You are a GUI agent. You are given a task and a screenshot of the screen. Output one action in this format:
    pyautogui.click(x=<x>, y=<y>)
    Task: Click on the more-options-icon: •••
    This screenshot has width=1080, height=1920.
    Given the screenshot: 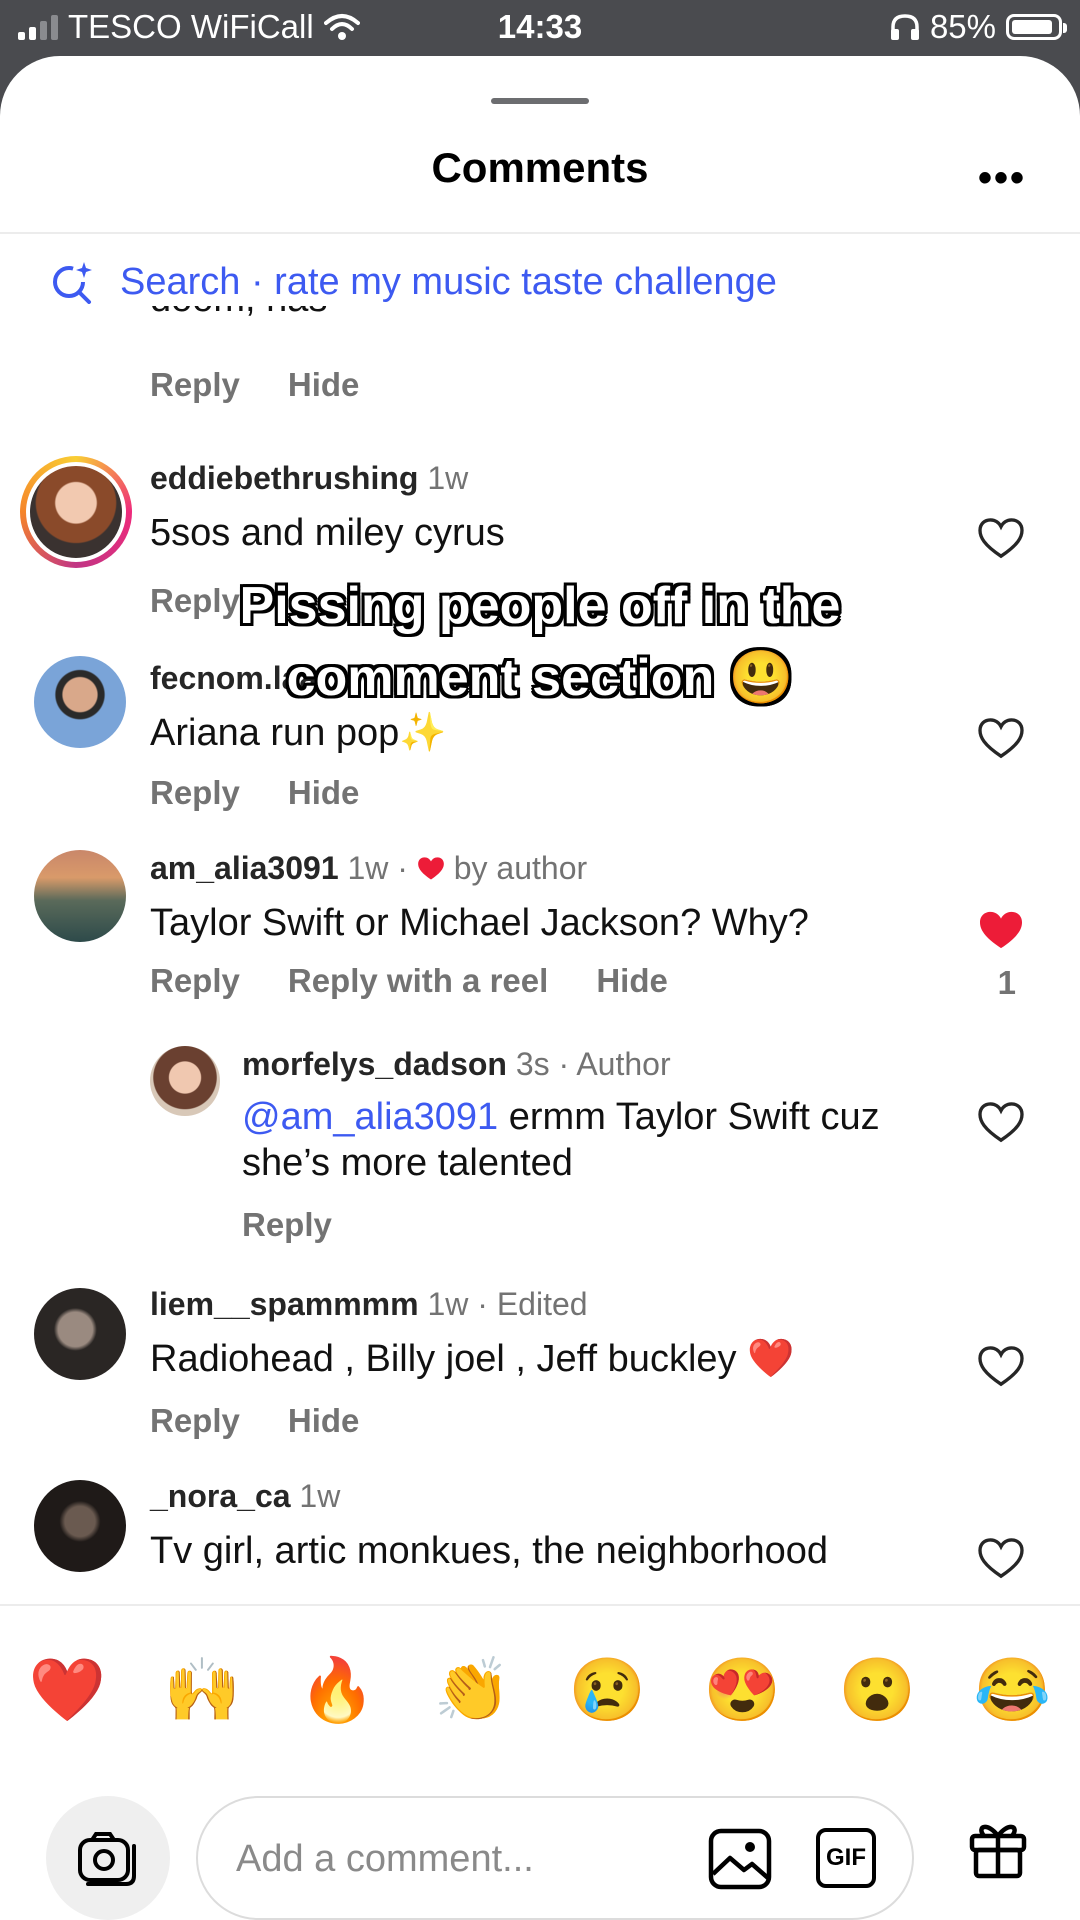 What is the action you would take?
    pyautogui.click(x=1002, y=178)
    